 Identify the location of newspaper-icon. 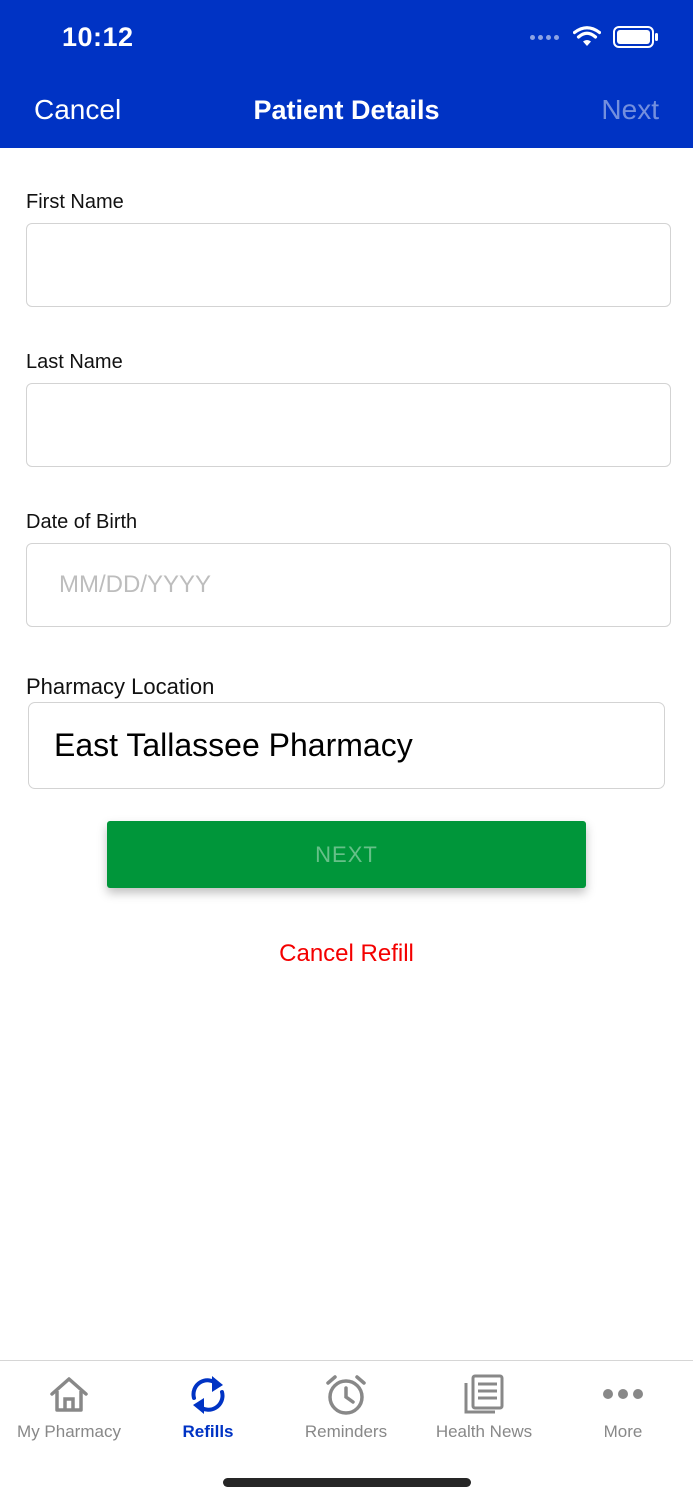
(484, 1394).